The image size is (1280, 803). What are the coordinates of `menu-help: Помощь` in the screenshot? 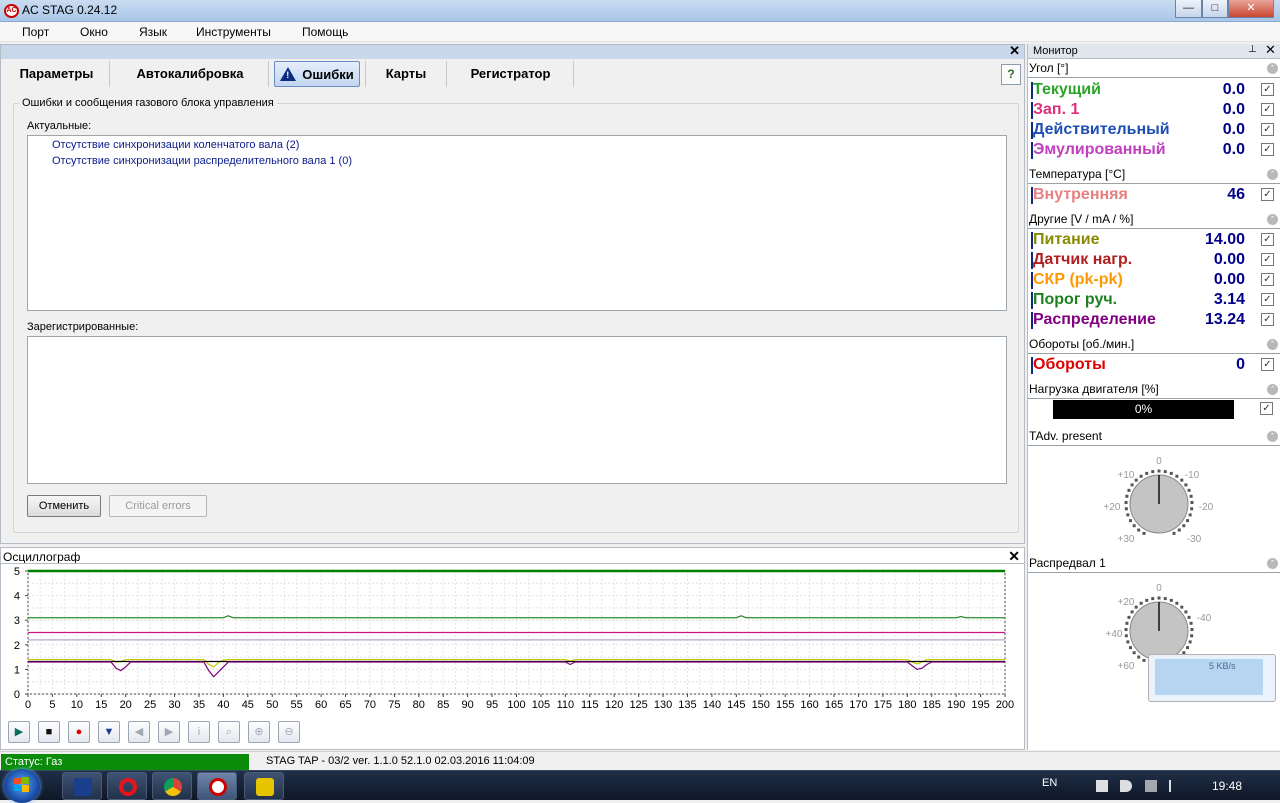 It's located at (325, 32).